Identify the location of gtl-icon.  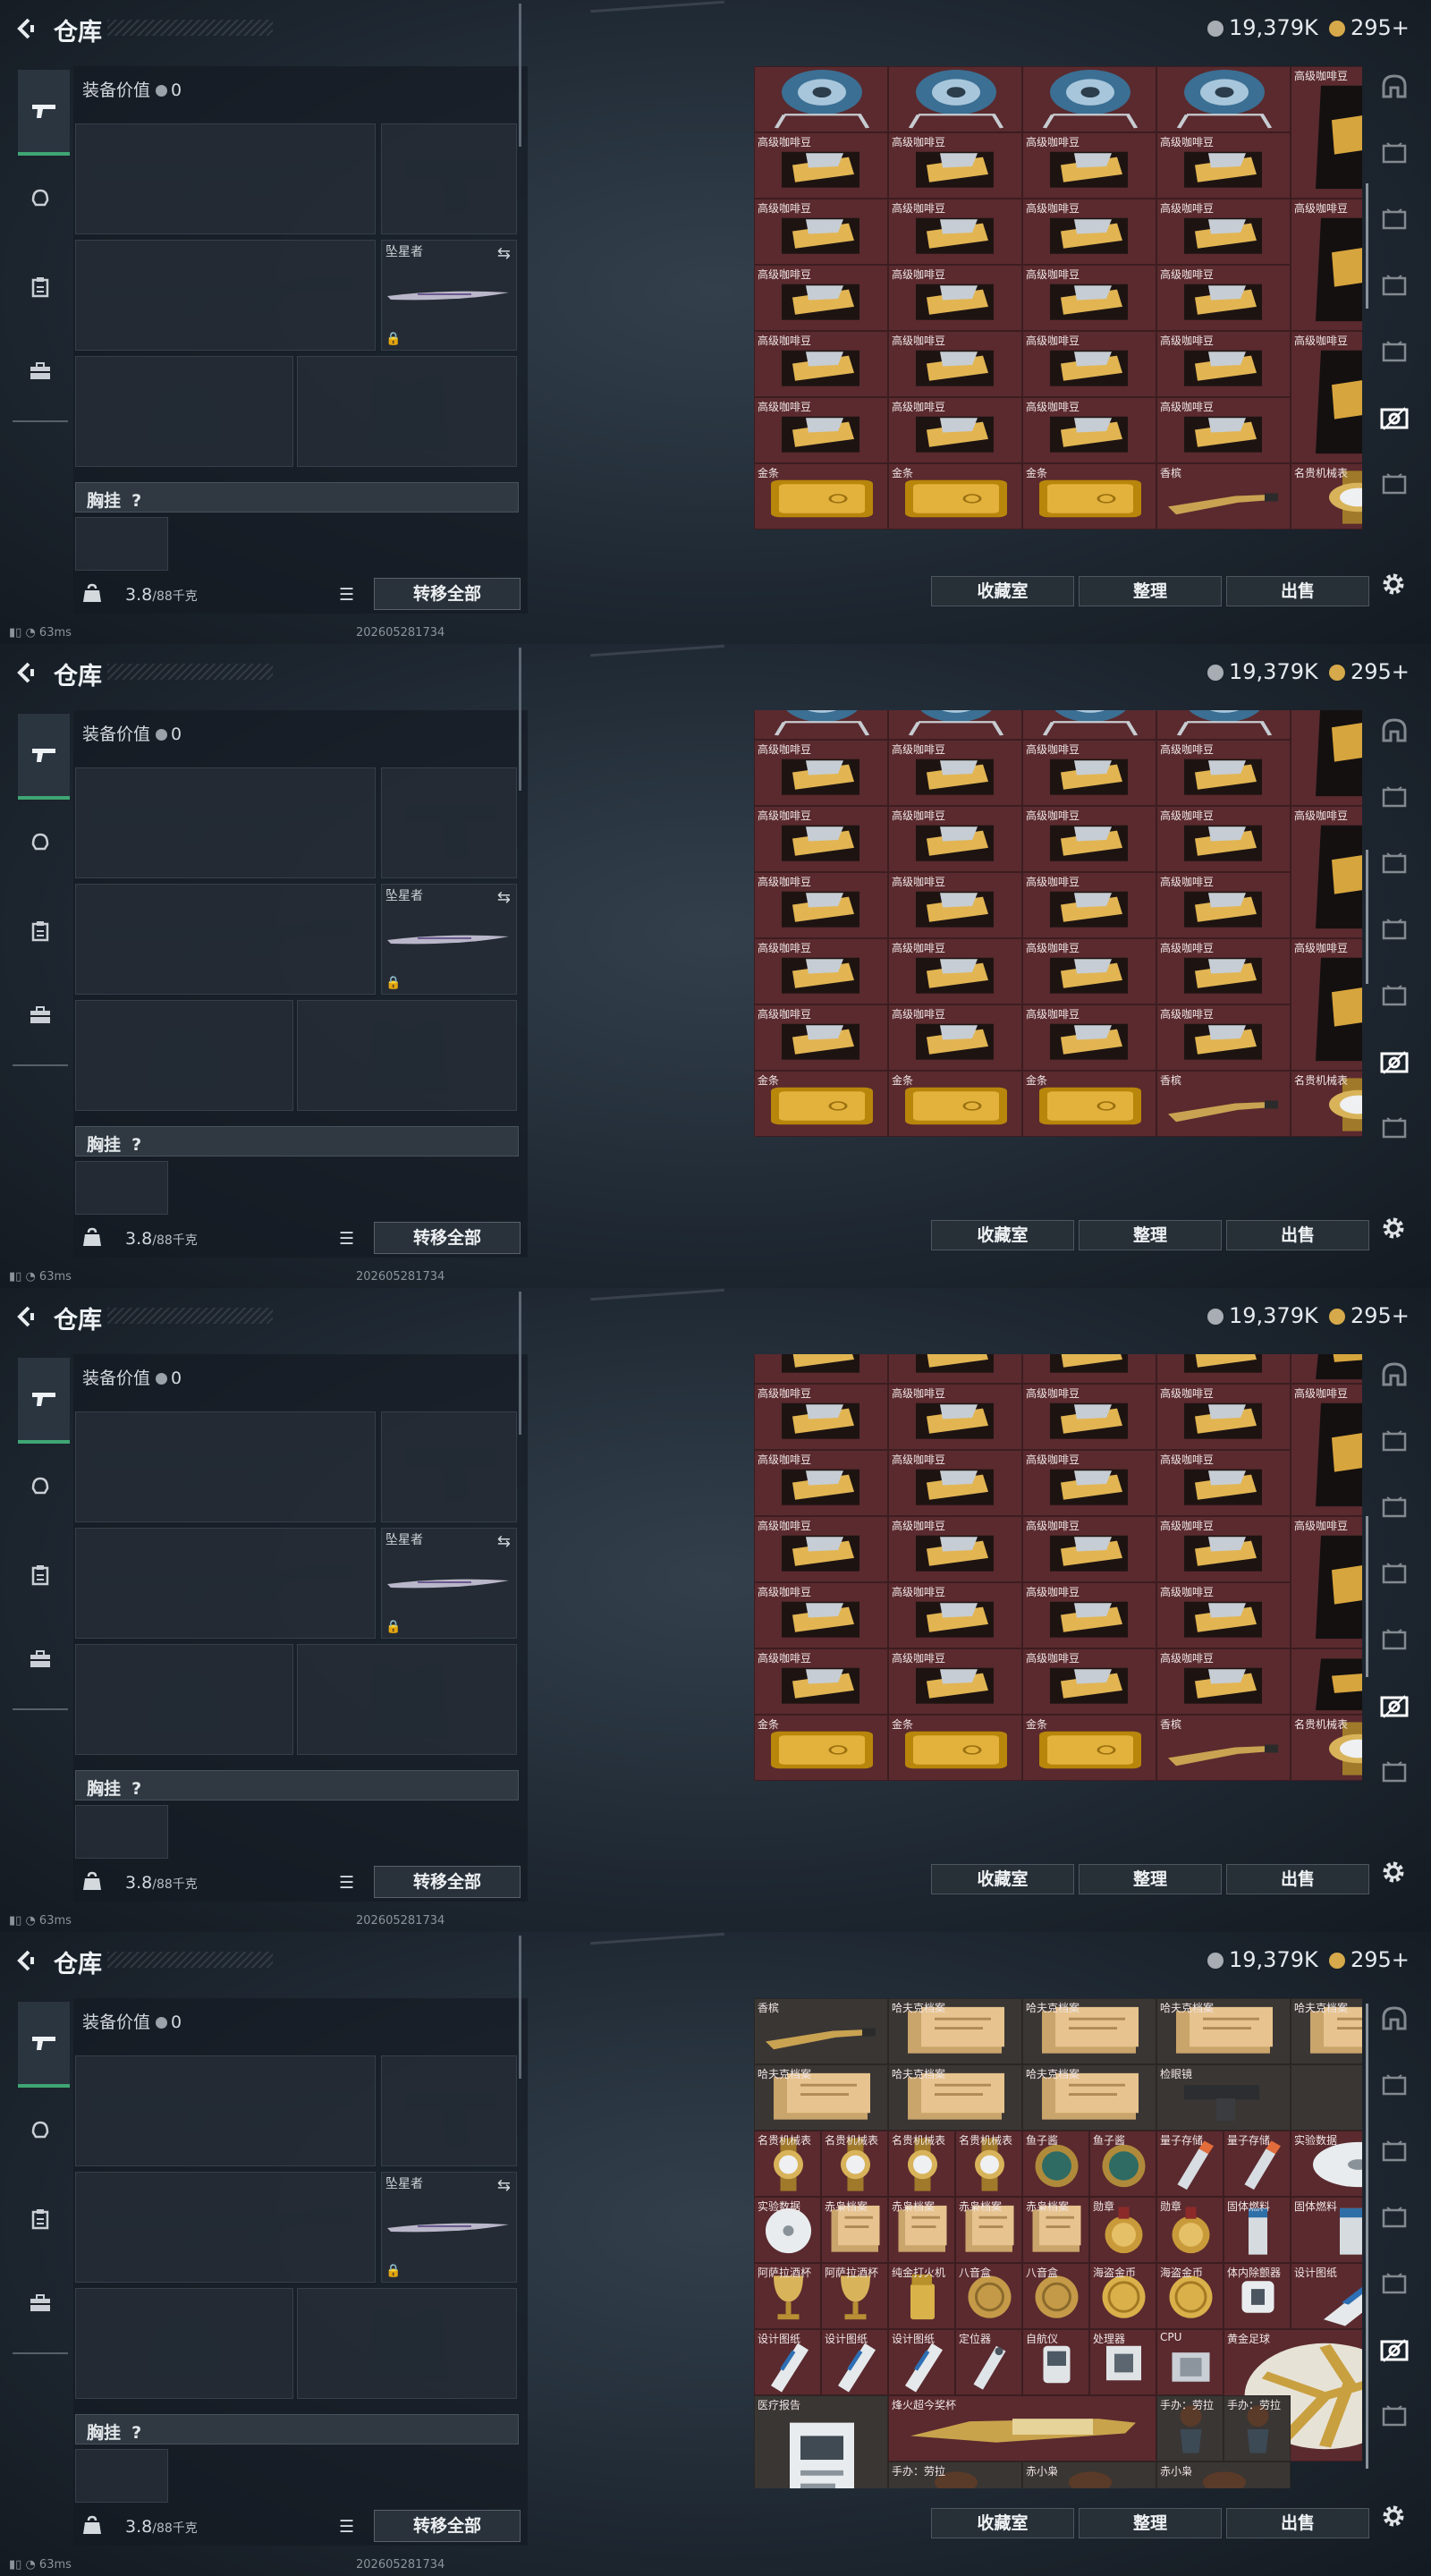
(1395, 797).